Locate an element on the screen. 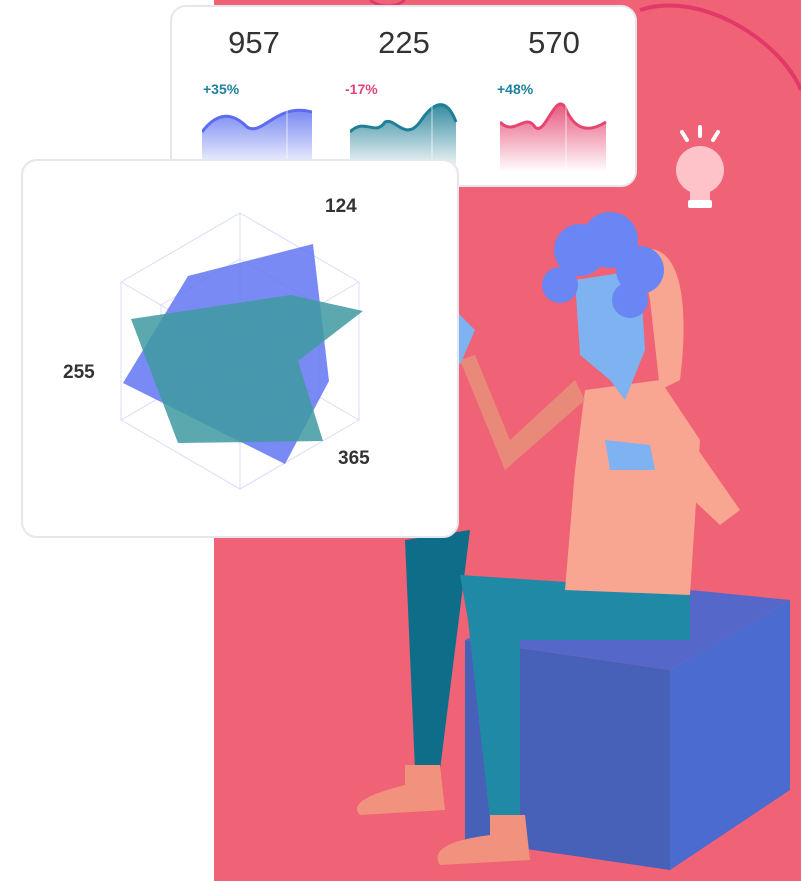 This screenshot has height=881, width=801. sparkline-pink is located at coordinates (553, 137).